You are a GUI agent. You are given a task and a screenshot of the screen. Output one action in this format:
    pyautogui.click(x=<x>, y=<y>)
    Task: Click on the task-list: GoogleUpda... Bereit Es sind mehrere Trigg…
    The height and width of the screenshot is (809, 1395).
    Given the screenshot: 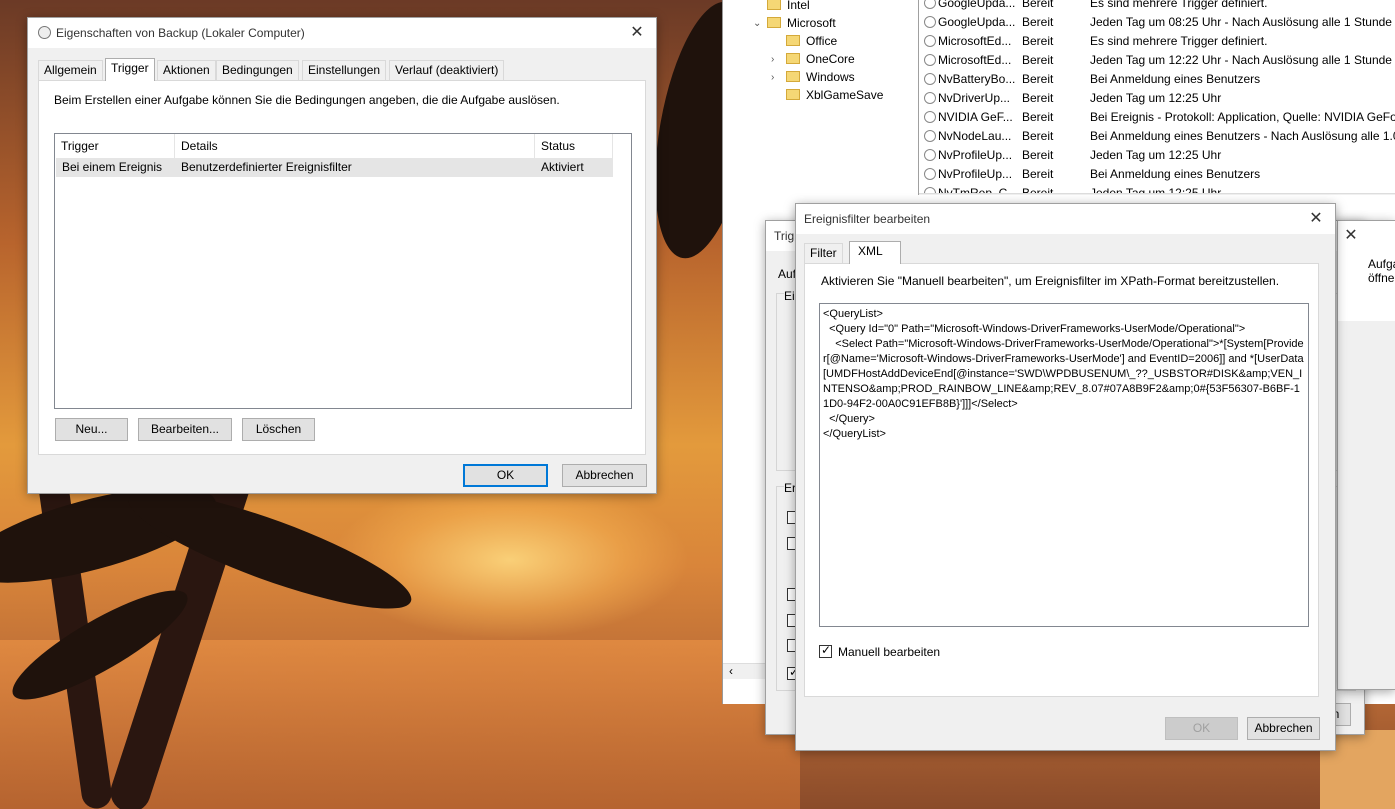 What is the action you would take?
    pyautogui.click(x=1156, y=97)
    